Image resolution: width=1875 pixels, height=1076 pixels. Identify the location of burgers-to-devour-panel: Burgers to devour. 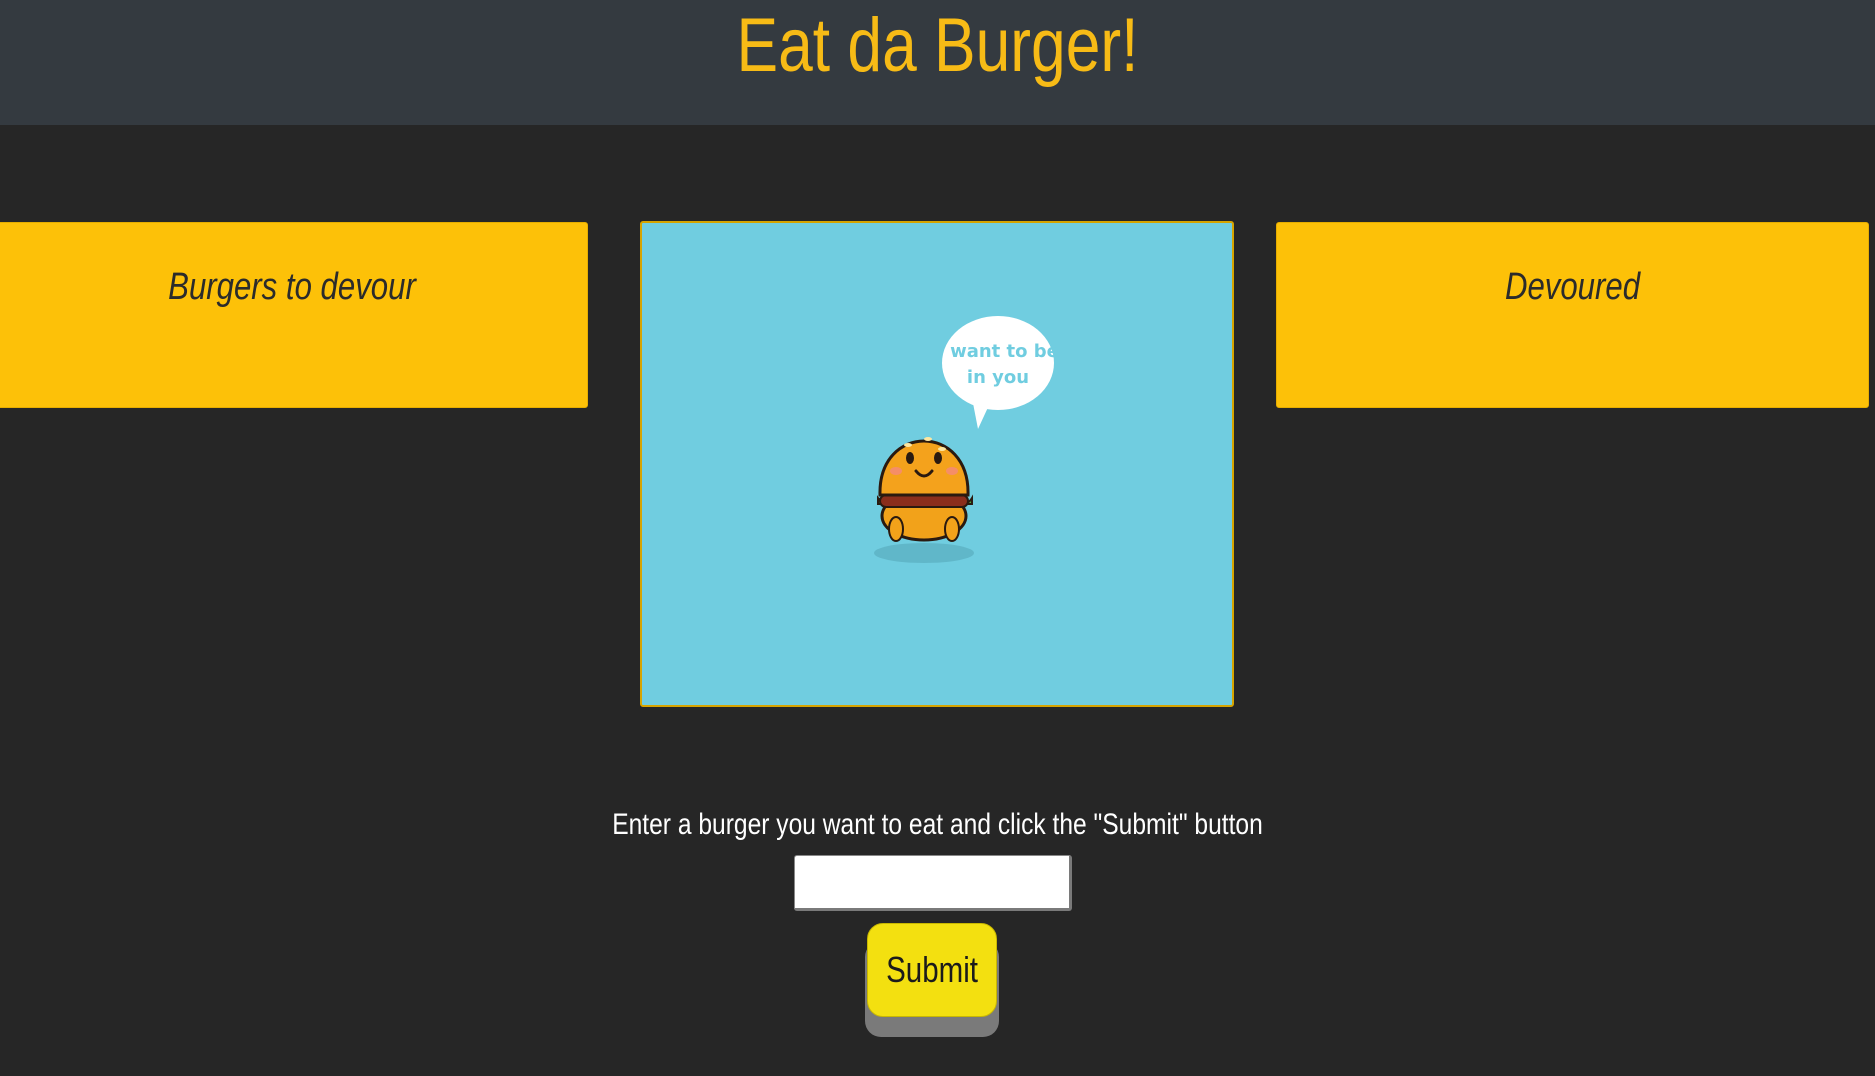
(294, 315).